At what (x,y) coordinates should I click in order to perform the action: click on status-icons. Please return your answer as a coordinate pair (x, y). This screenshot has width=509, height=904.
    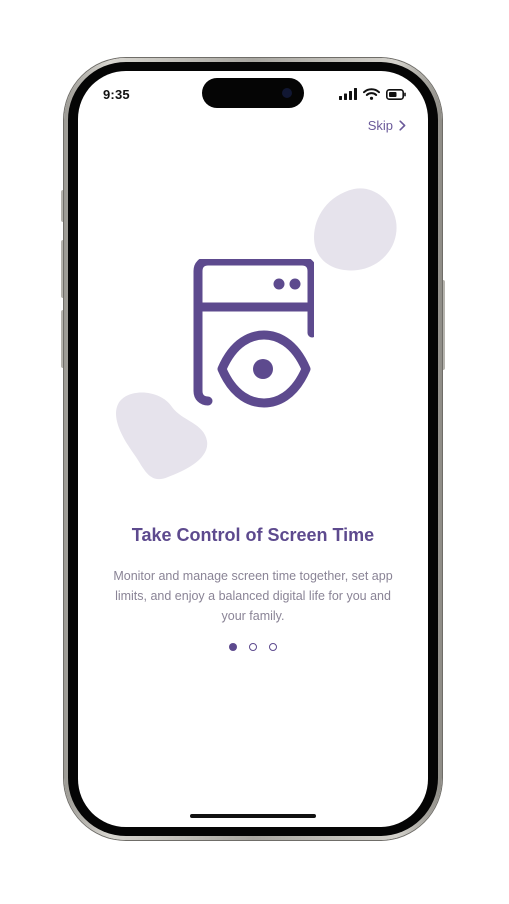
    Looking at the image, I should click on (372, 94).